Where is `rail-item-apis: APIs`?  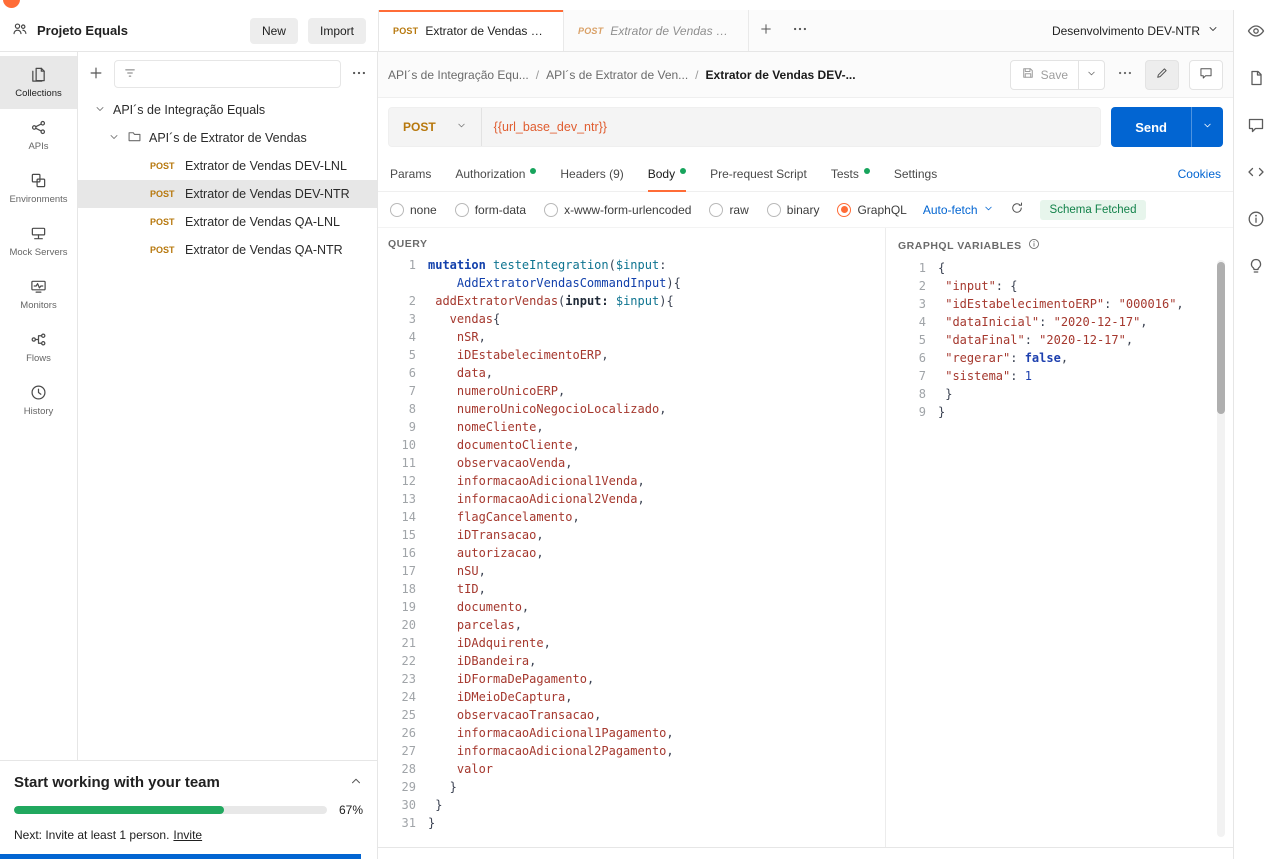 rail-item-apis: APIs is located at coordinates (38, 135).